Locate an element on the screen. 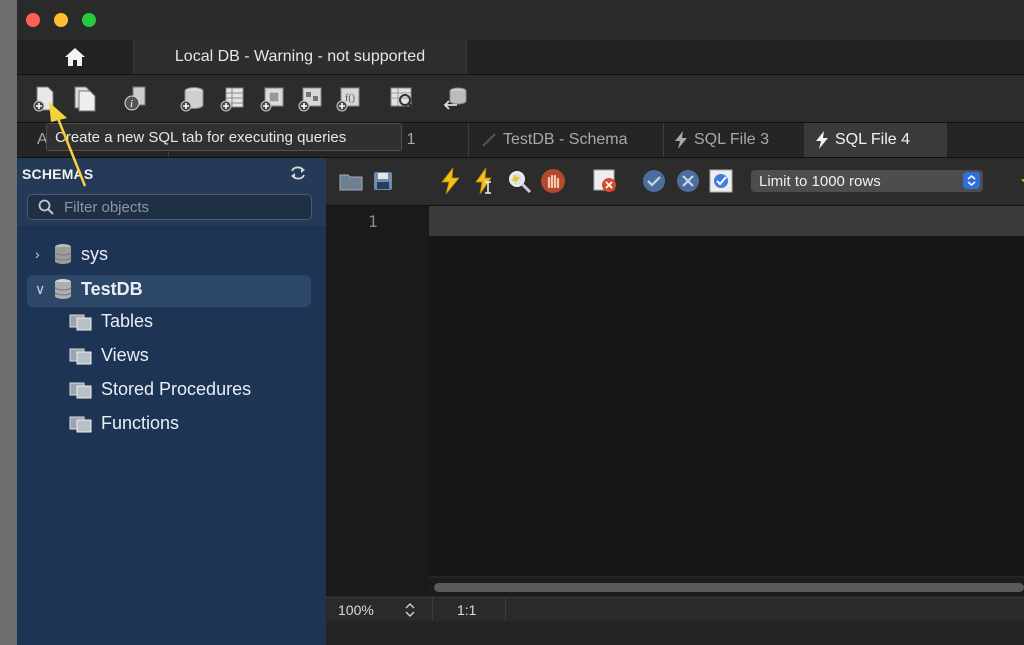 This screenshot has width=1024, height=645. rollback-icon is located at coordinates (688, 181).